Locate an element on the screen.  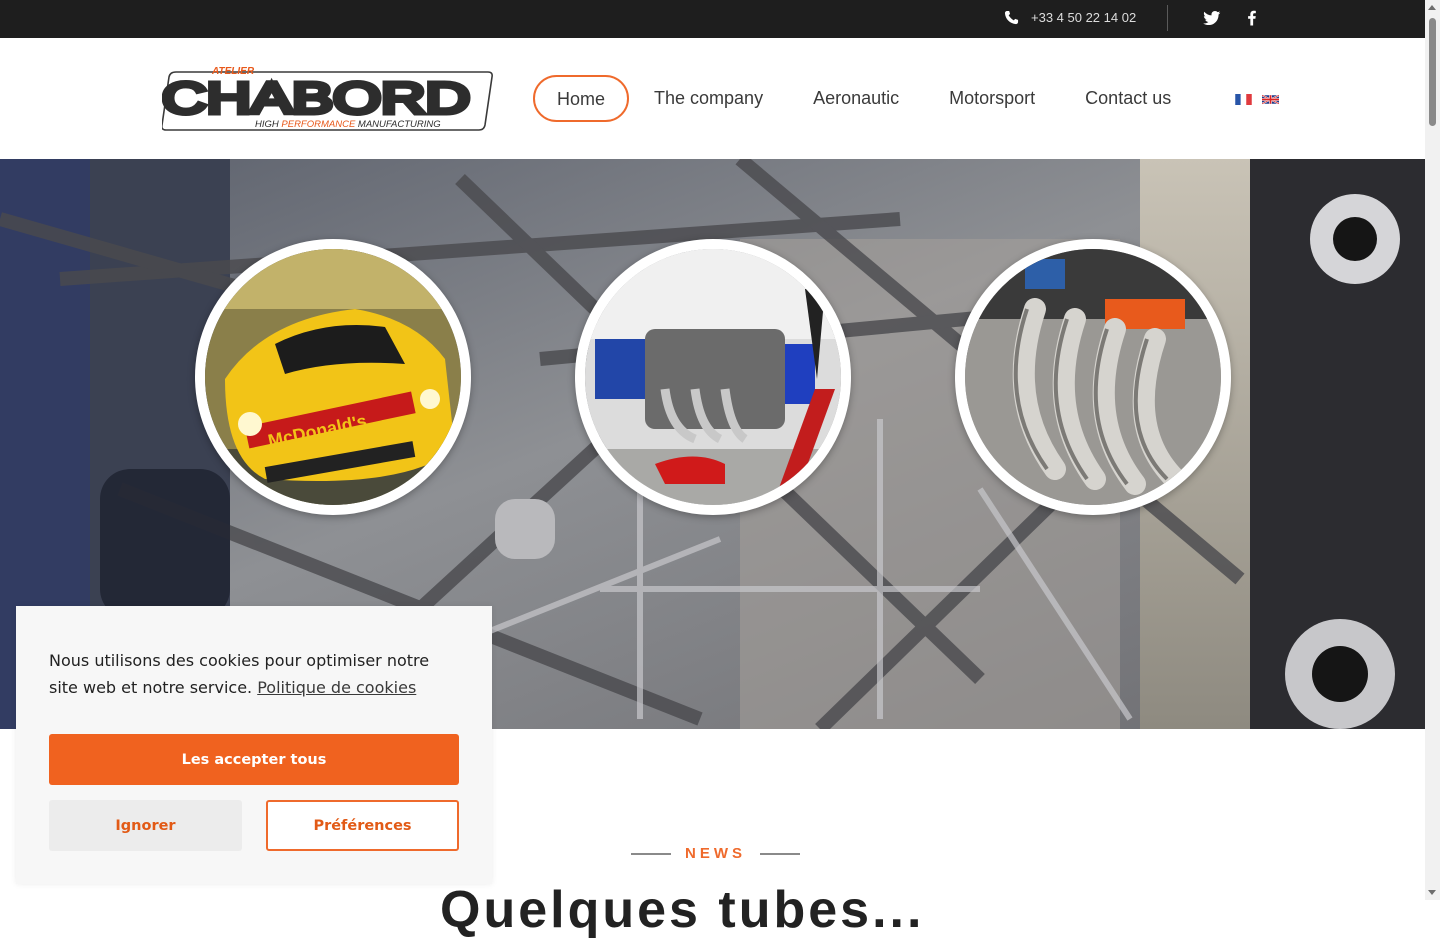
page-scrollbar is located at coordinates (1432, 450).